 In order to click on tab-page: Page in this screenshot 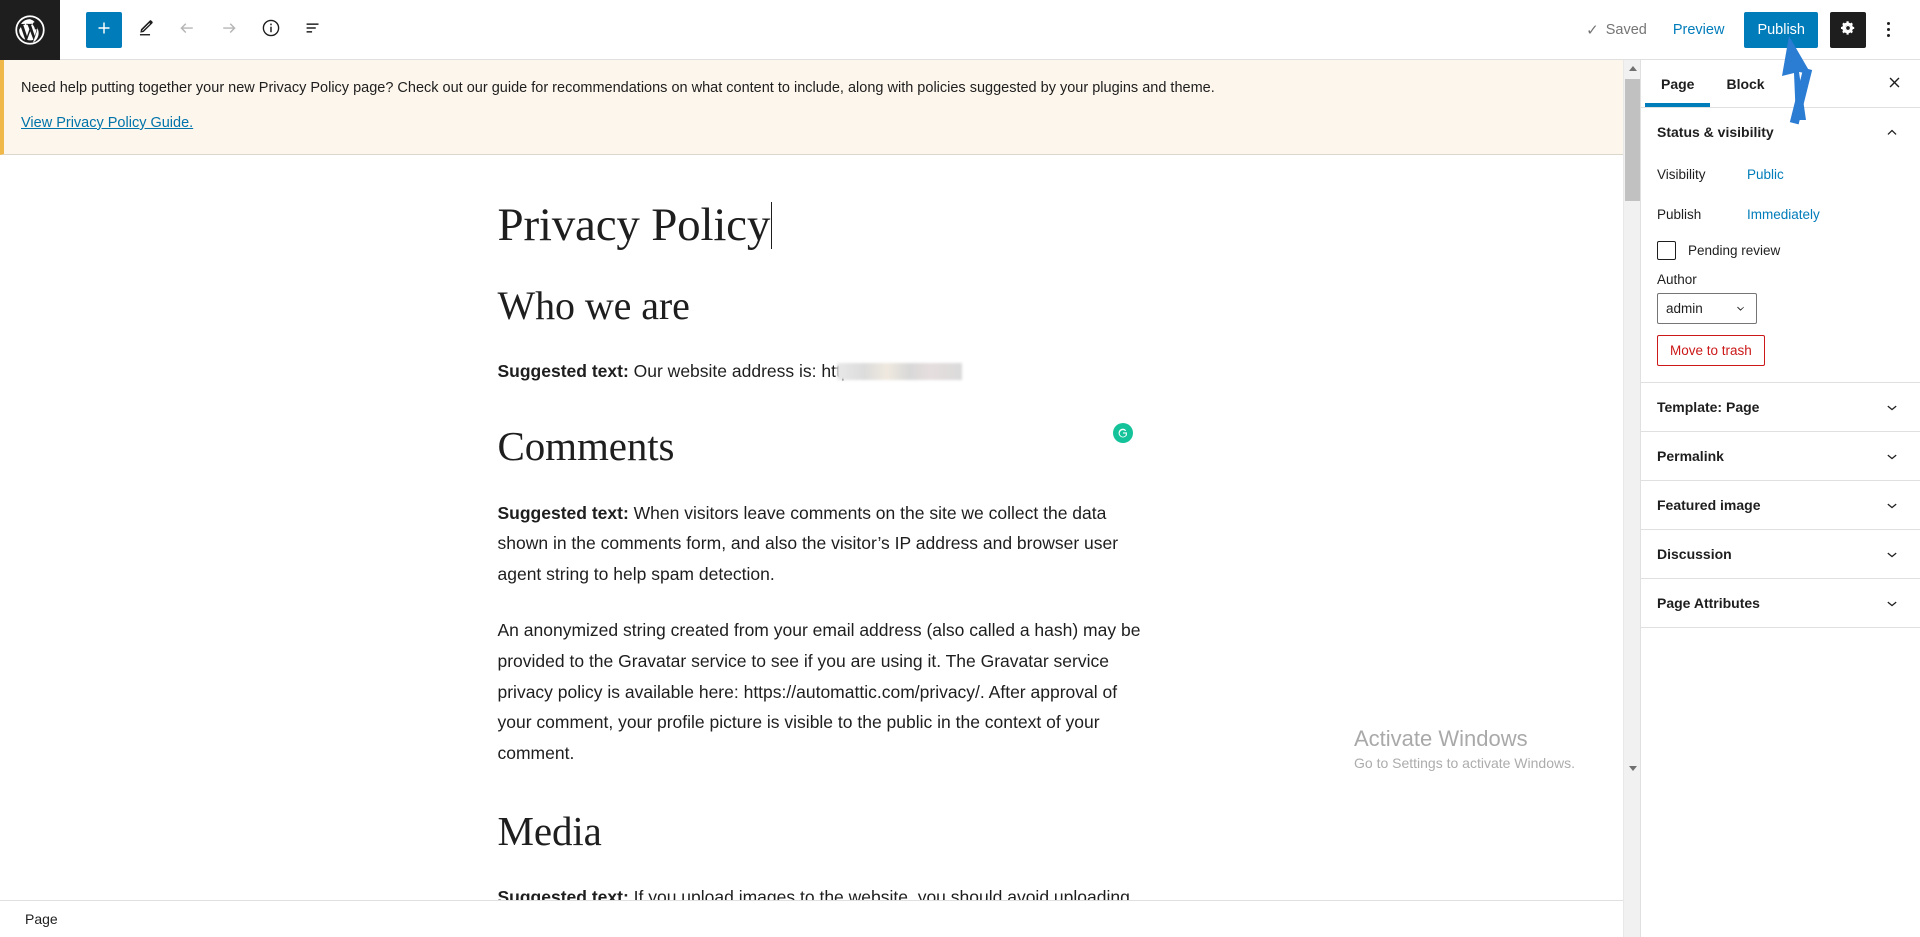, I will do `click(1678, 83)`.